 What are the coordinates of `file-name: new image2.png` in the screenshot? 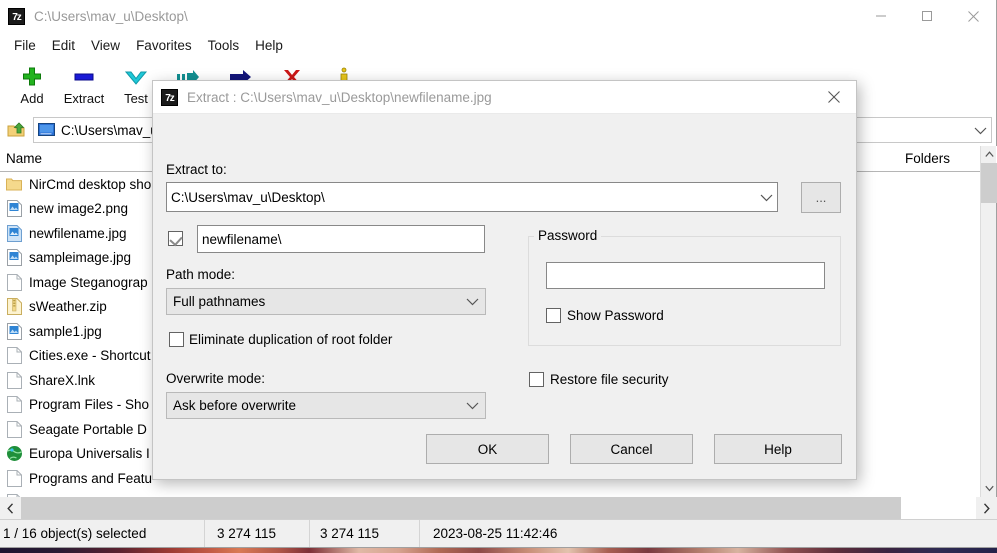 It's located at (79, 209).